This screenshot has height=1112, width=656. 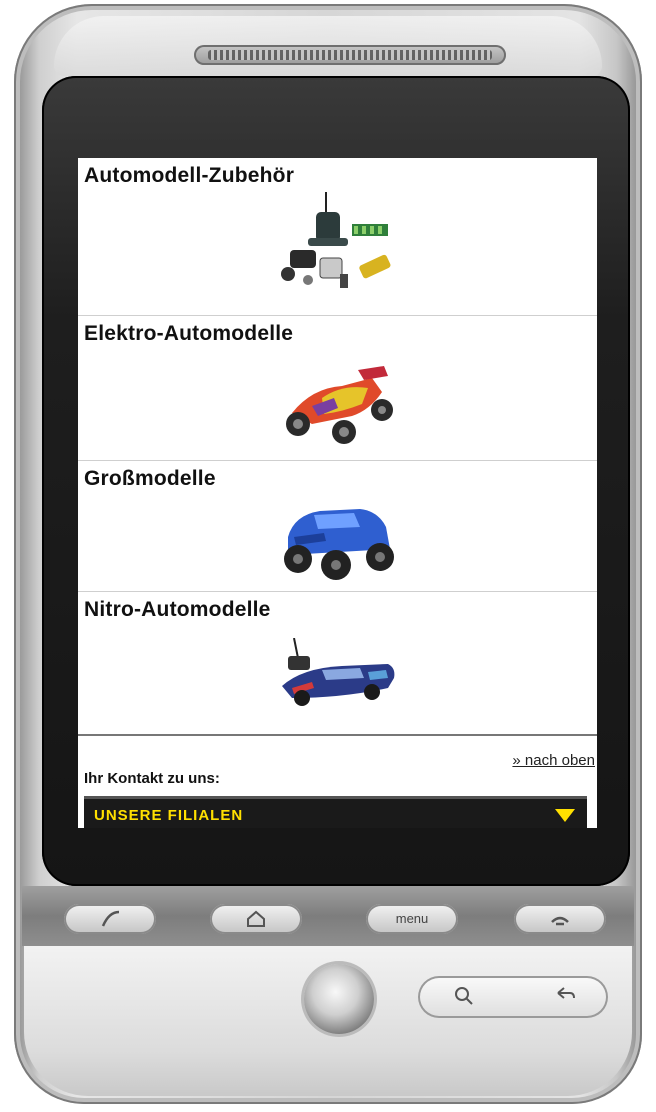 I want to click on category-title: Großmodelle, so click(x=150, y=478).